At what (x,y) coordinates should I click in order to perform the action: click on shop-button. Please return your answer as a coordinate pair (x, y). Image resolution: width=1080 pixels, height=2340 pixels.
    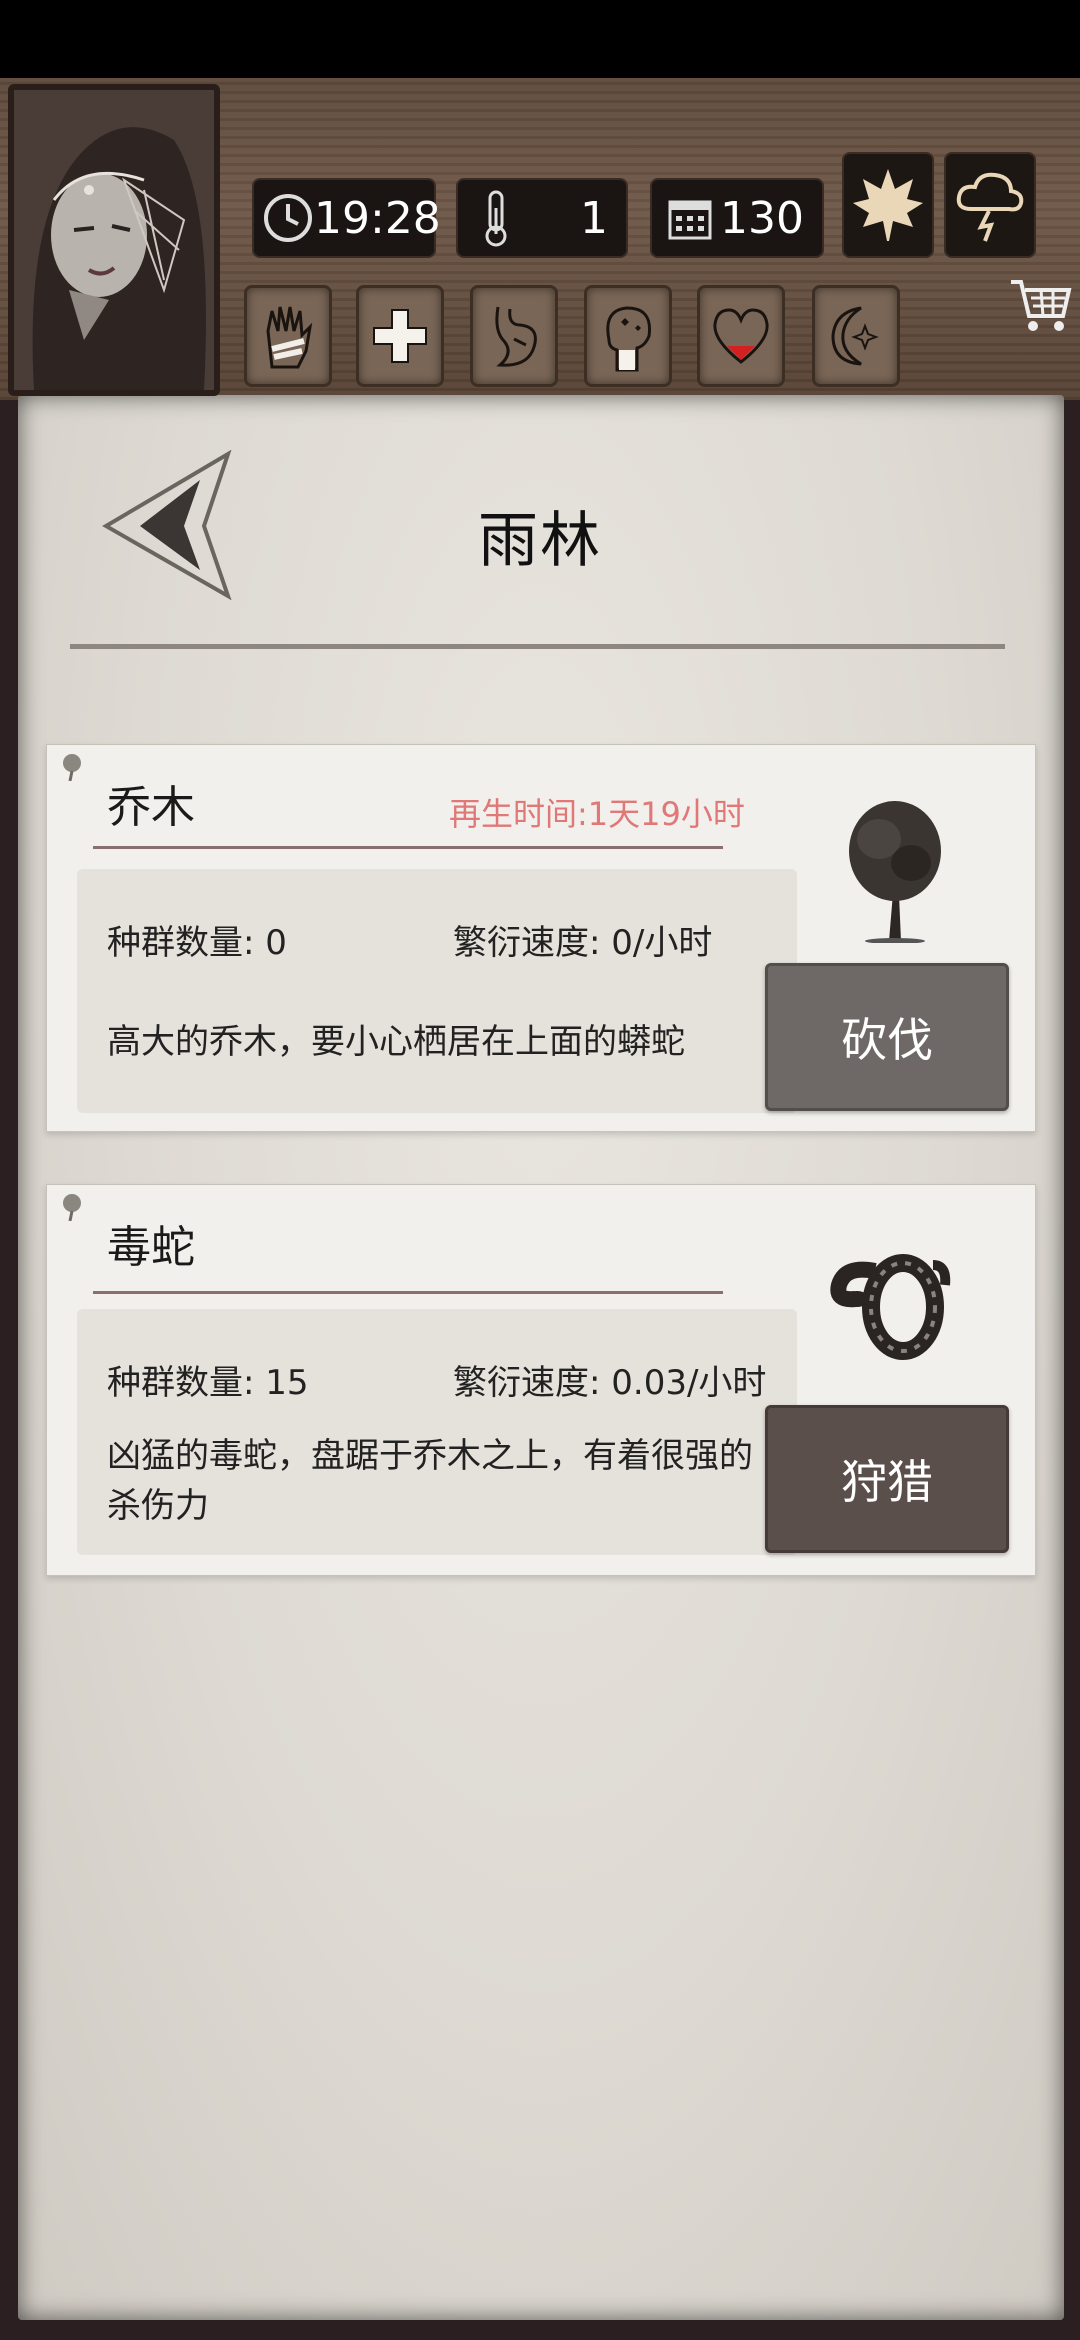
    Looking at the image, I should click on (1041, 306).